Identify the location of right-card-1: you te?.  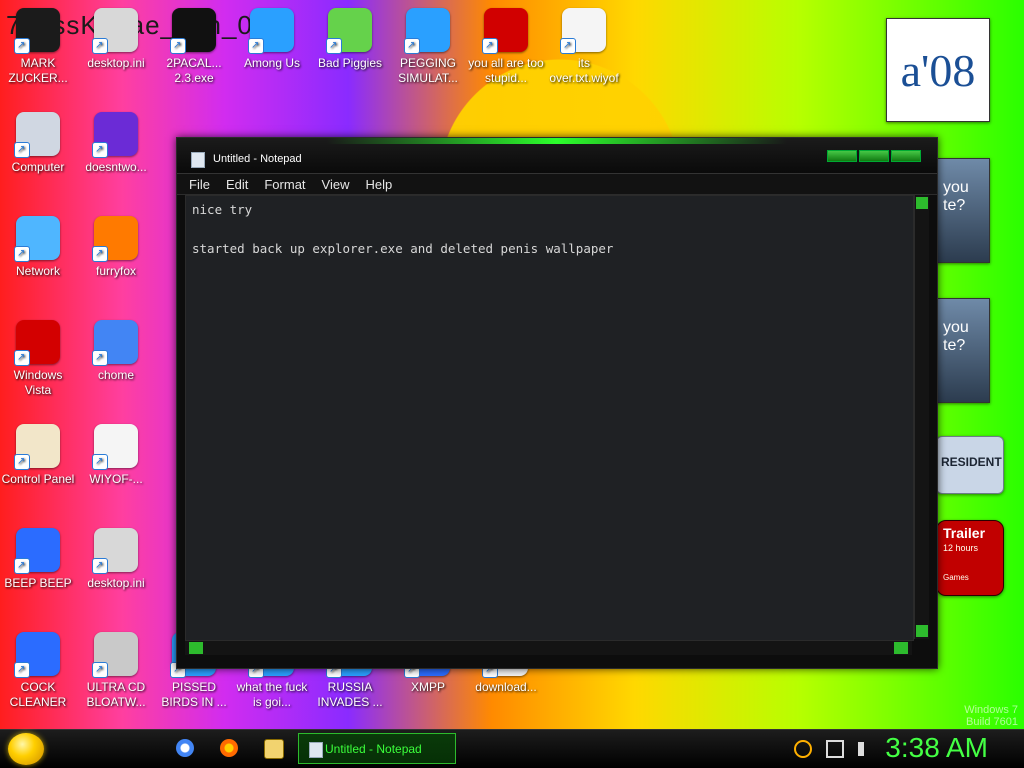
(963, 210).